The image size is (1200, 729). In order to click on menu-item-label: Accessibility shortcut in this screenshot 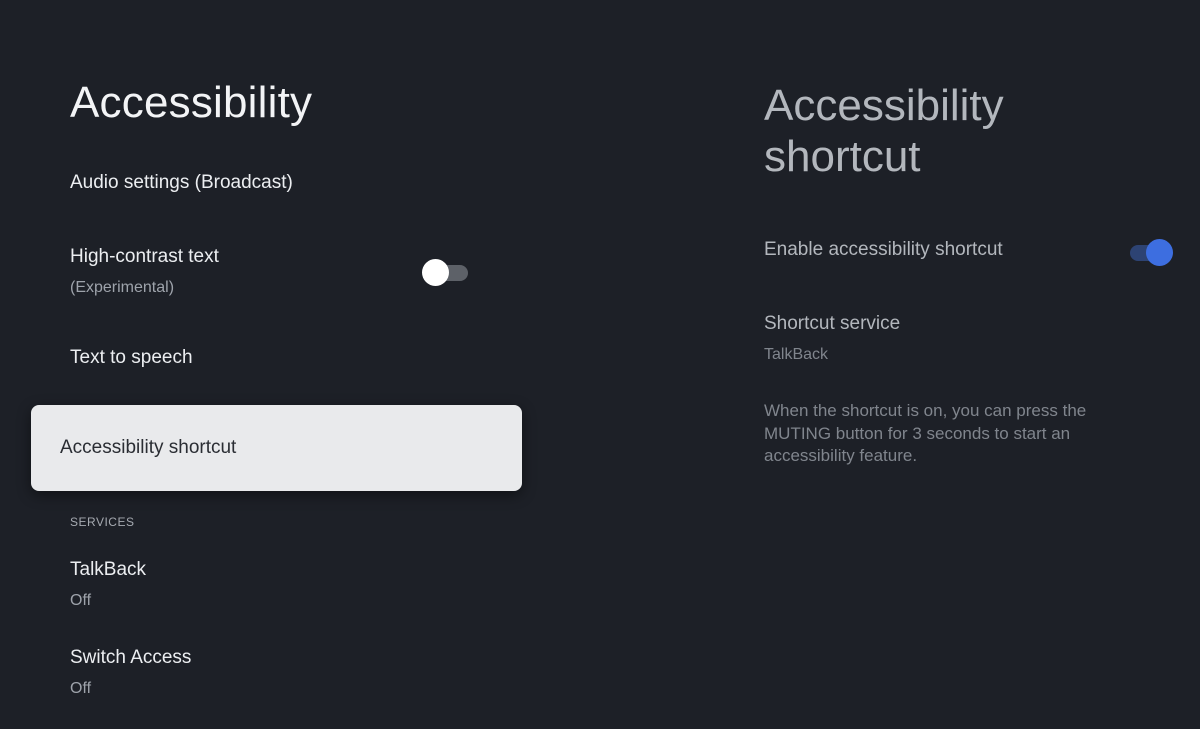, I will do `click(148, 447)`.